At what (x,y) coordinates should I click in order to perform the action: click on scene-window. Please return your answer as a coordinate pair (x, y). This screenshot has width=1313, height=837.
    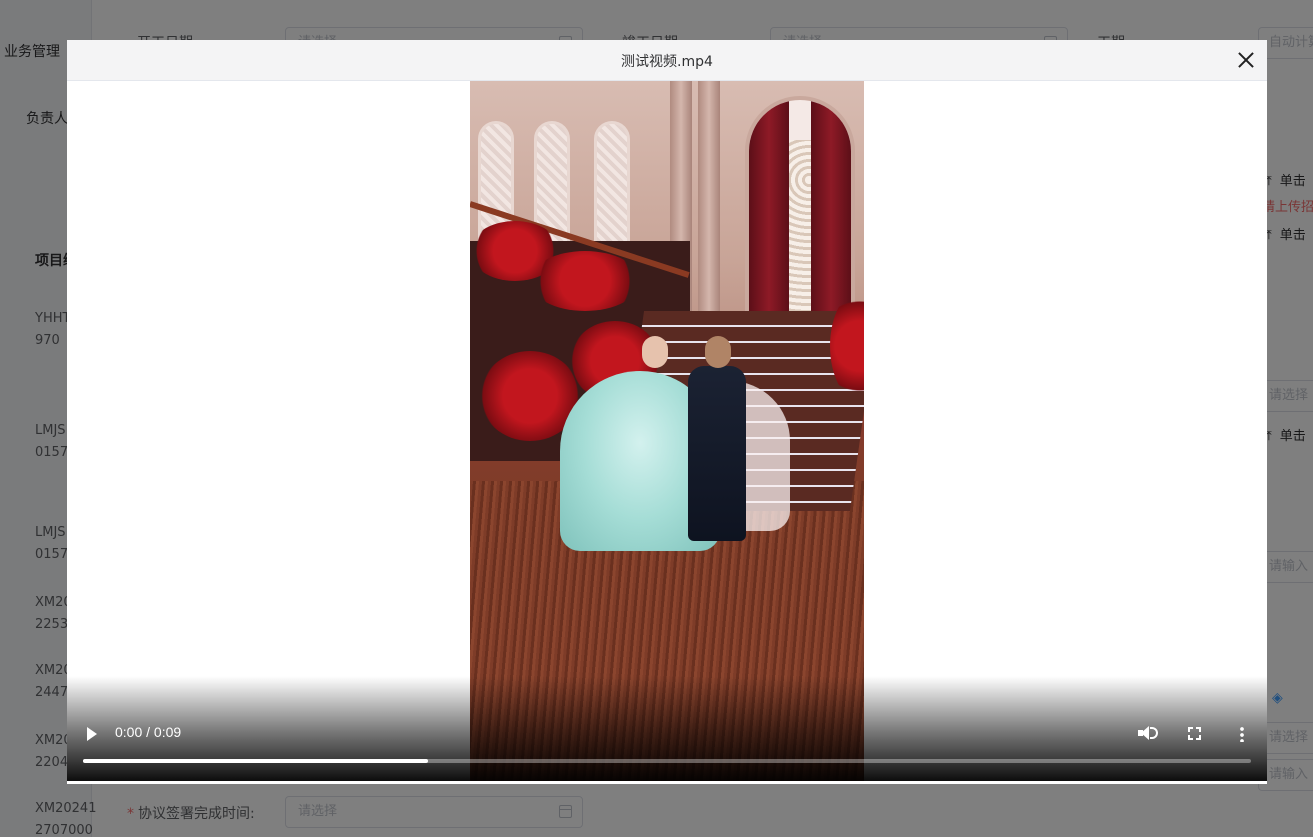
    Looking at the image, I should click on (612, 186).